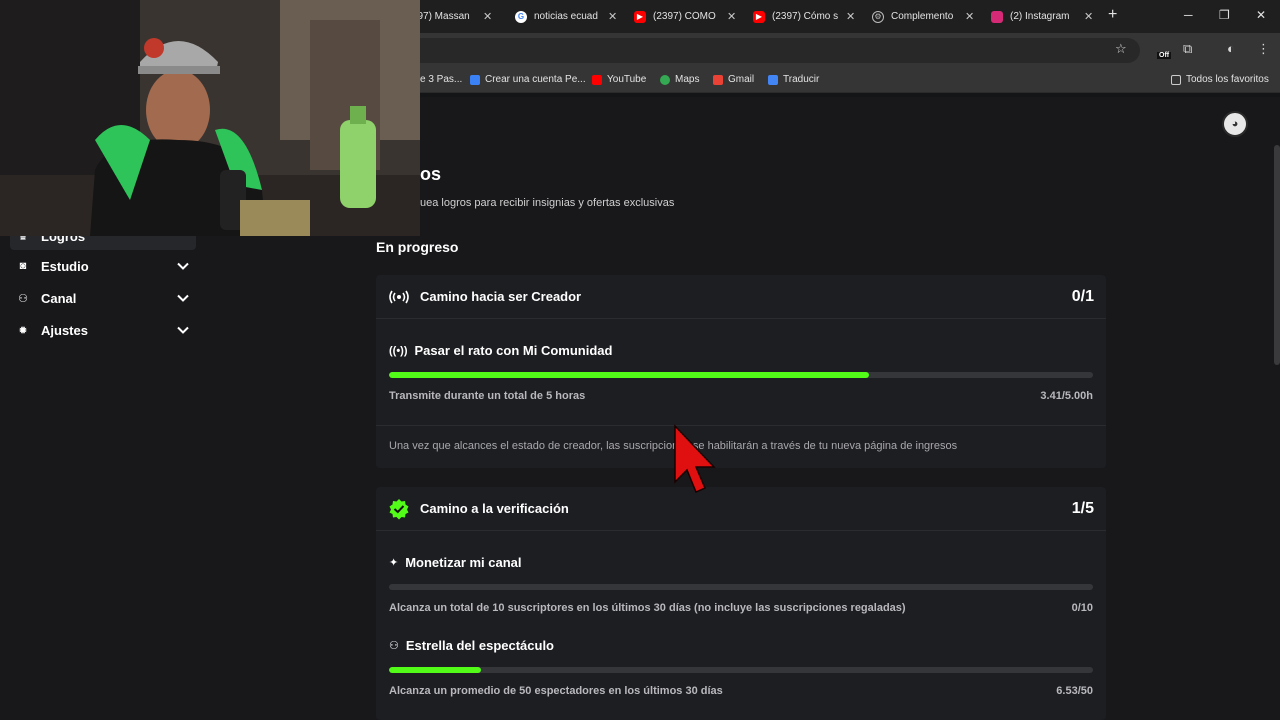 This screenshot has width=1280, height=720. Describe the element at coordinates (665, 79) in the screenshot. I see `maps-icon` at that location.